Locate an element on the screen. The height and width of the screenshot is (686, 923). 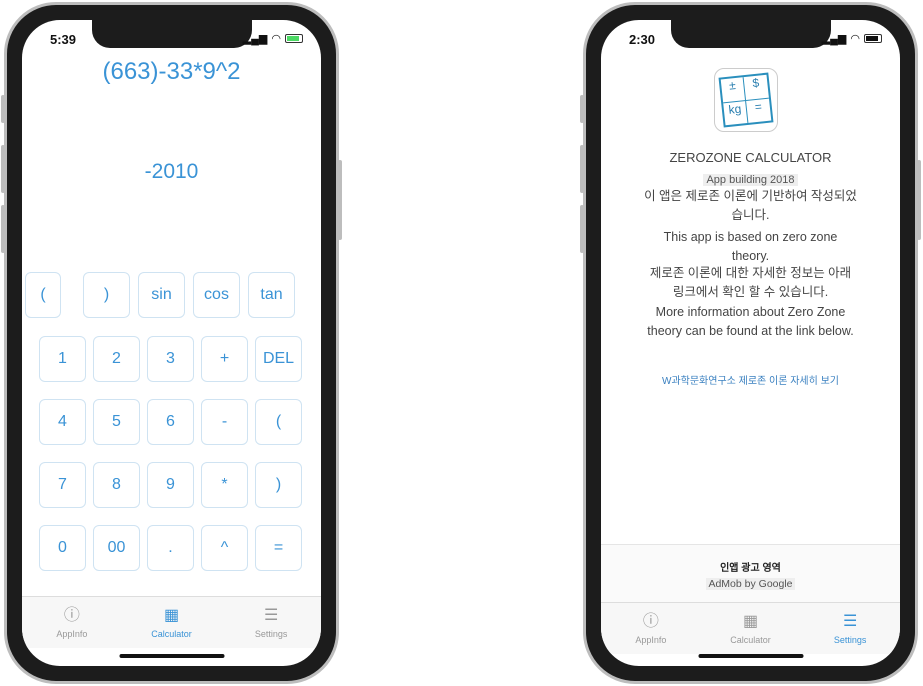
app-title: ZEROZONE CALCULATOR is located at coordinates (750, 157).